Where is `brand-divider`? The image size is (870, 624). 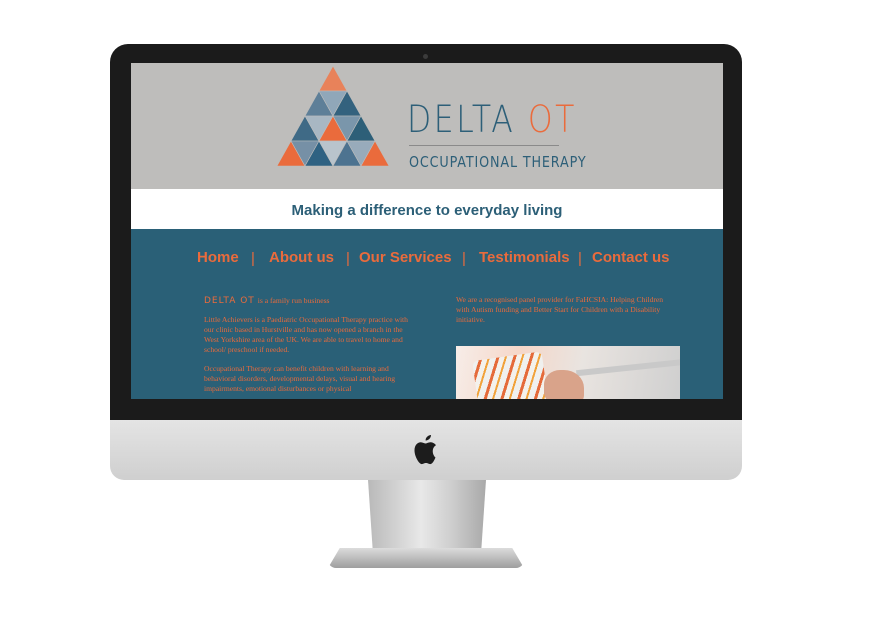 brand-divider is located at coordinates (484, 145).